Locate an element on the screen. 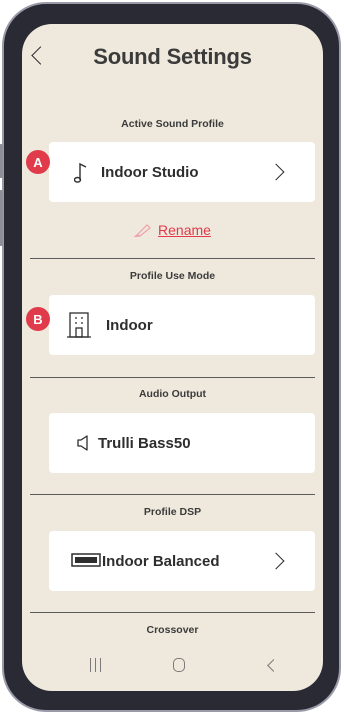 The image size is (344, 715). section-label-profile-dsp: Profile DSP is located at coordinates (172, 512).